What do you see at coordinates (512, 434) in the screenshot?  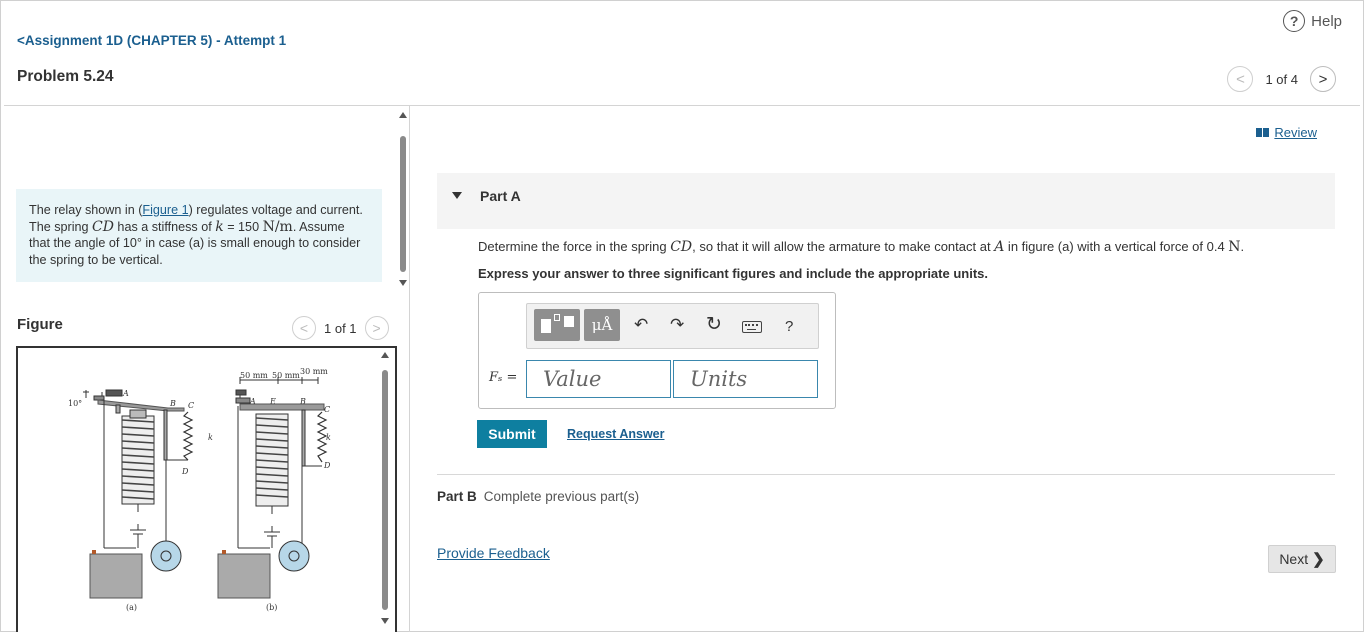 I see `submit-button: Submit` at bounding box center [512, 434].